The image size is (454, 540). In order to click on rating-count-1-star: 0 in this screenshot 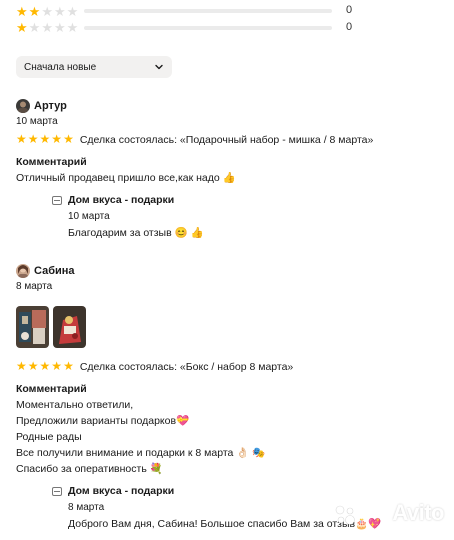, I will do `click(349, 27)`.